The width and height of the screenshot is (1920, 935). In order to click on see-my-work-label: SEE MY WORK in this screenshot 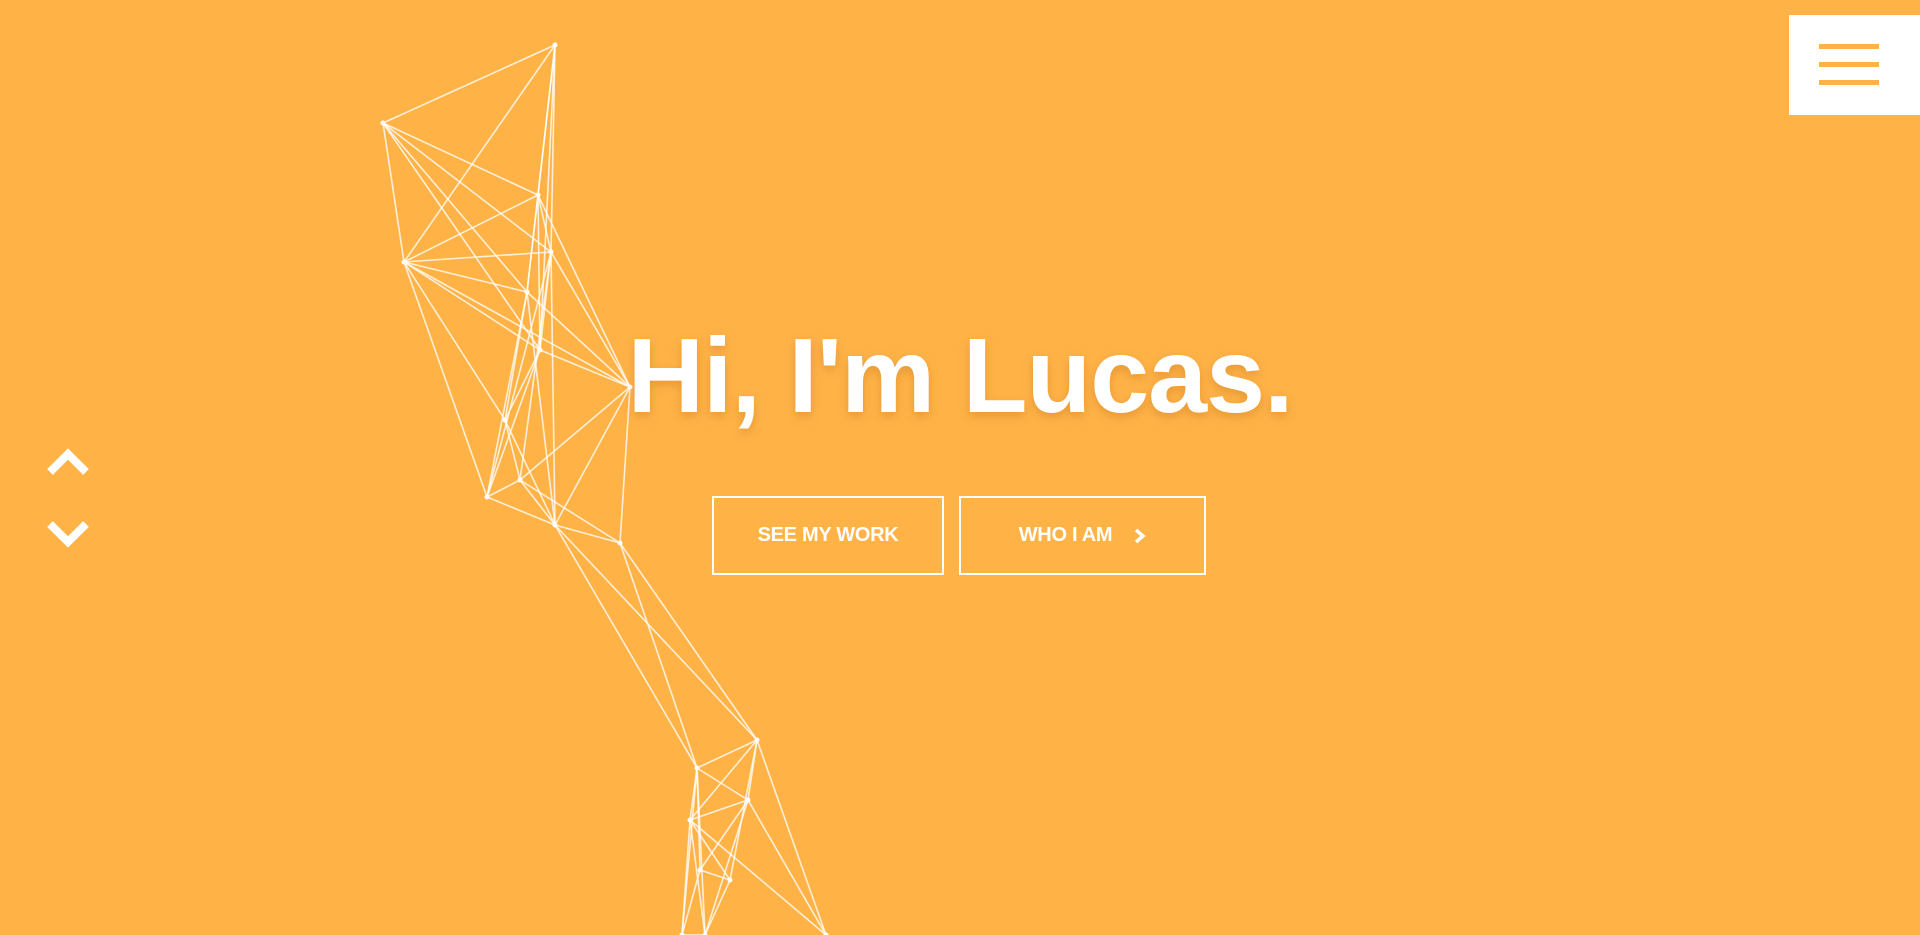, I will do `click(828, 535)`.